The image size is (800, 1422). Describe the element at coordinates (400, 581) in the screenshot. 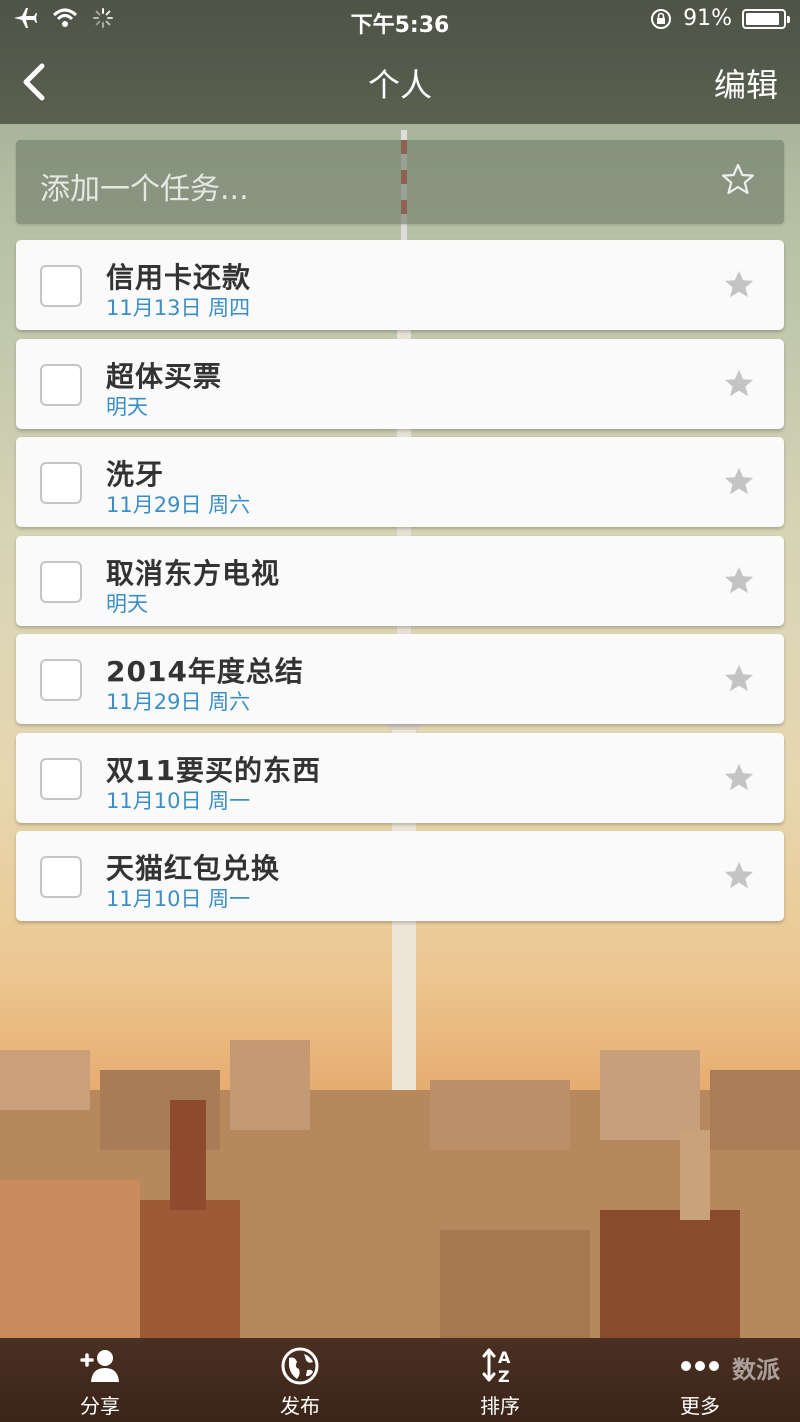

I see `task-row: 取消东方电视 明天` at that location.